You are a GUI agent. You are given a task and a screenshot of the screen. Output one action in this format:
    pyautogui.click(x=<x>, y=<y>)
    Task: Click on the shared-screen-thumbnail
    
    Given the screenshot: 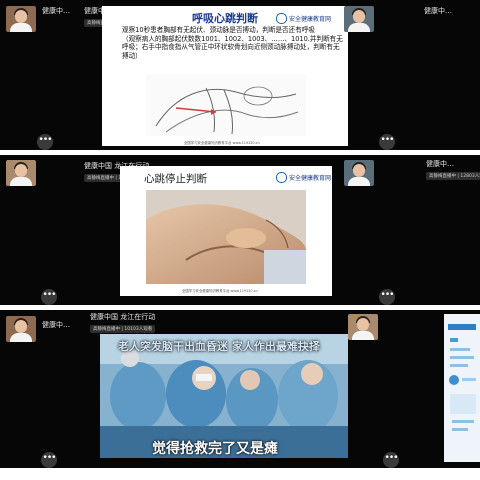 What is the action you would take?
    pyautogui.click(x=462, y=388)
    